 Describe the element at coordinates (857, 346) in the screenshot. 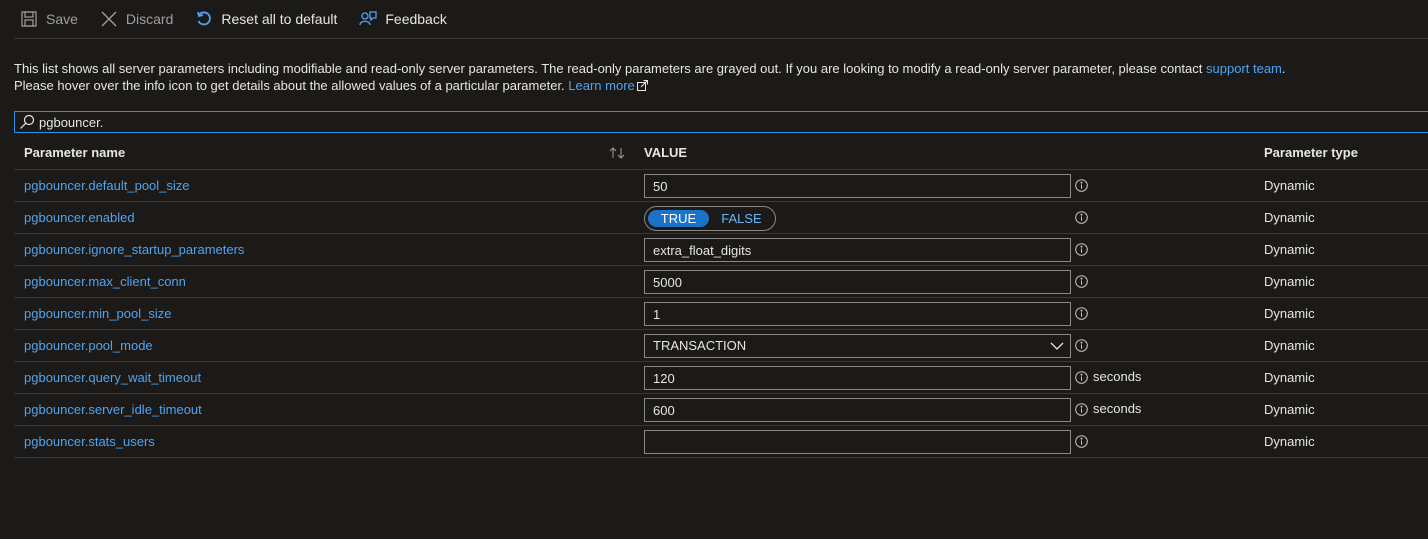

I see `pool-mode-dropdown: TRANSACTION` at that location.